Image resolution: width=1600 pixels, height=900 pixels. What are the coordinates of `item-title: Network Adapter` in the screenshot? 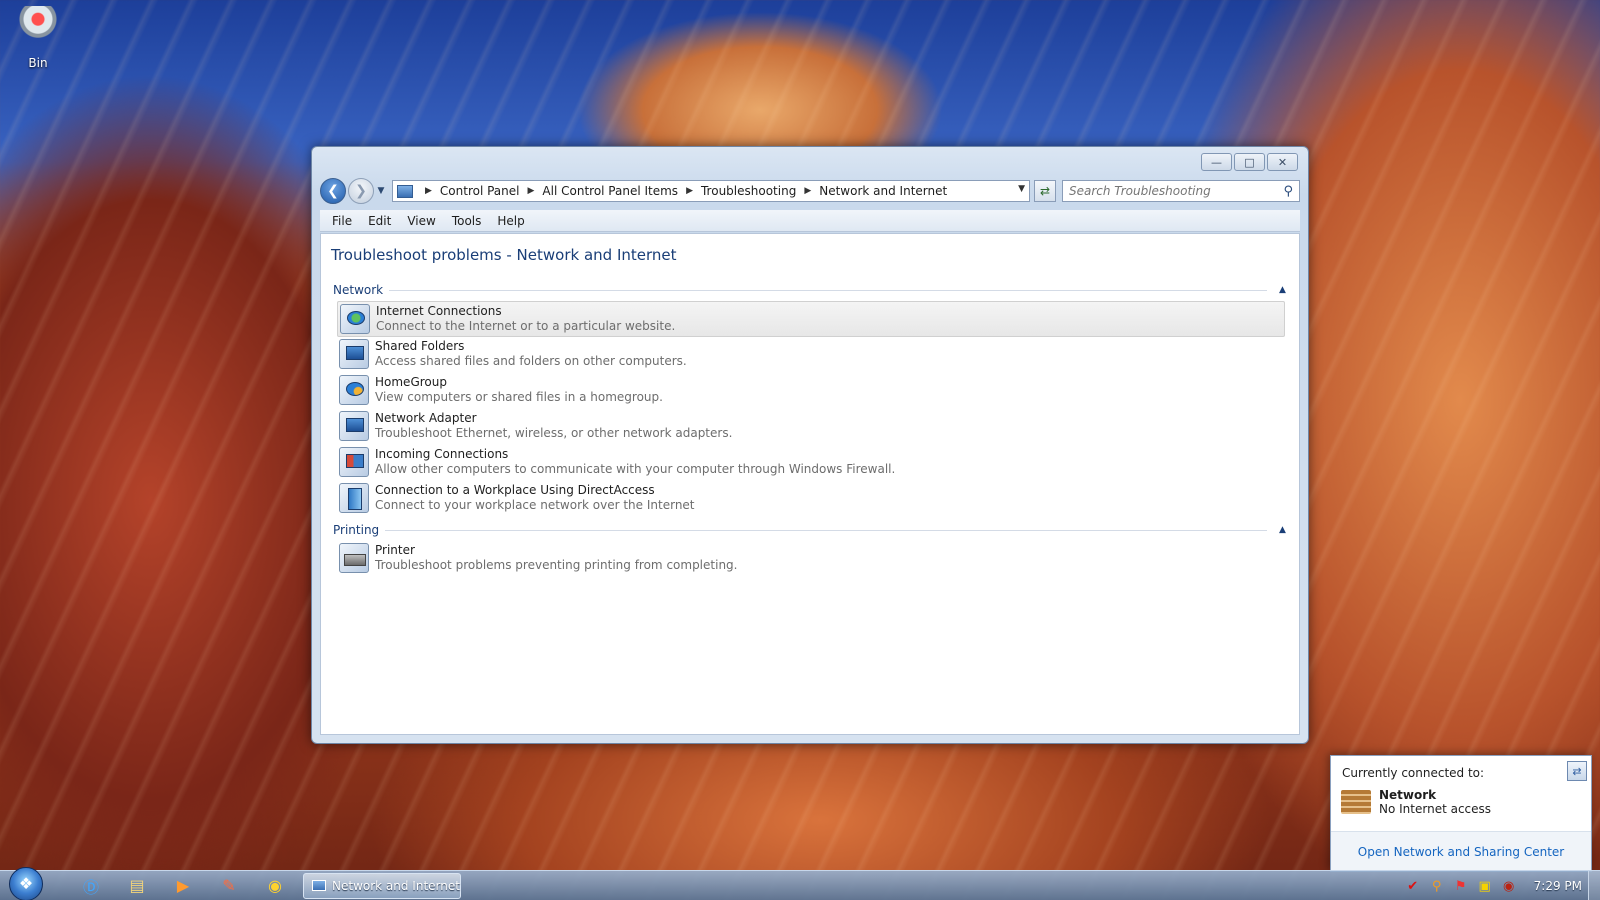 It's located at (426, 418).